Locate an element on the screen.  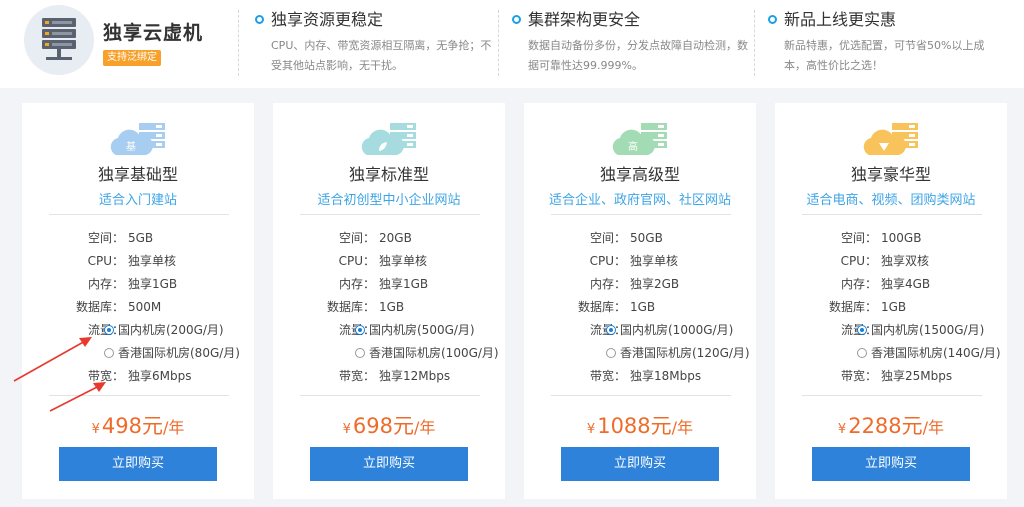
plan-subtitle: 适合电商、视频、团购类网站 is located at coordinates (891, 200).